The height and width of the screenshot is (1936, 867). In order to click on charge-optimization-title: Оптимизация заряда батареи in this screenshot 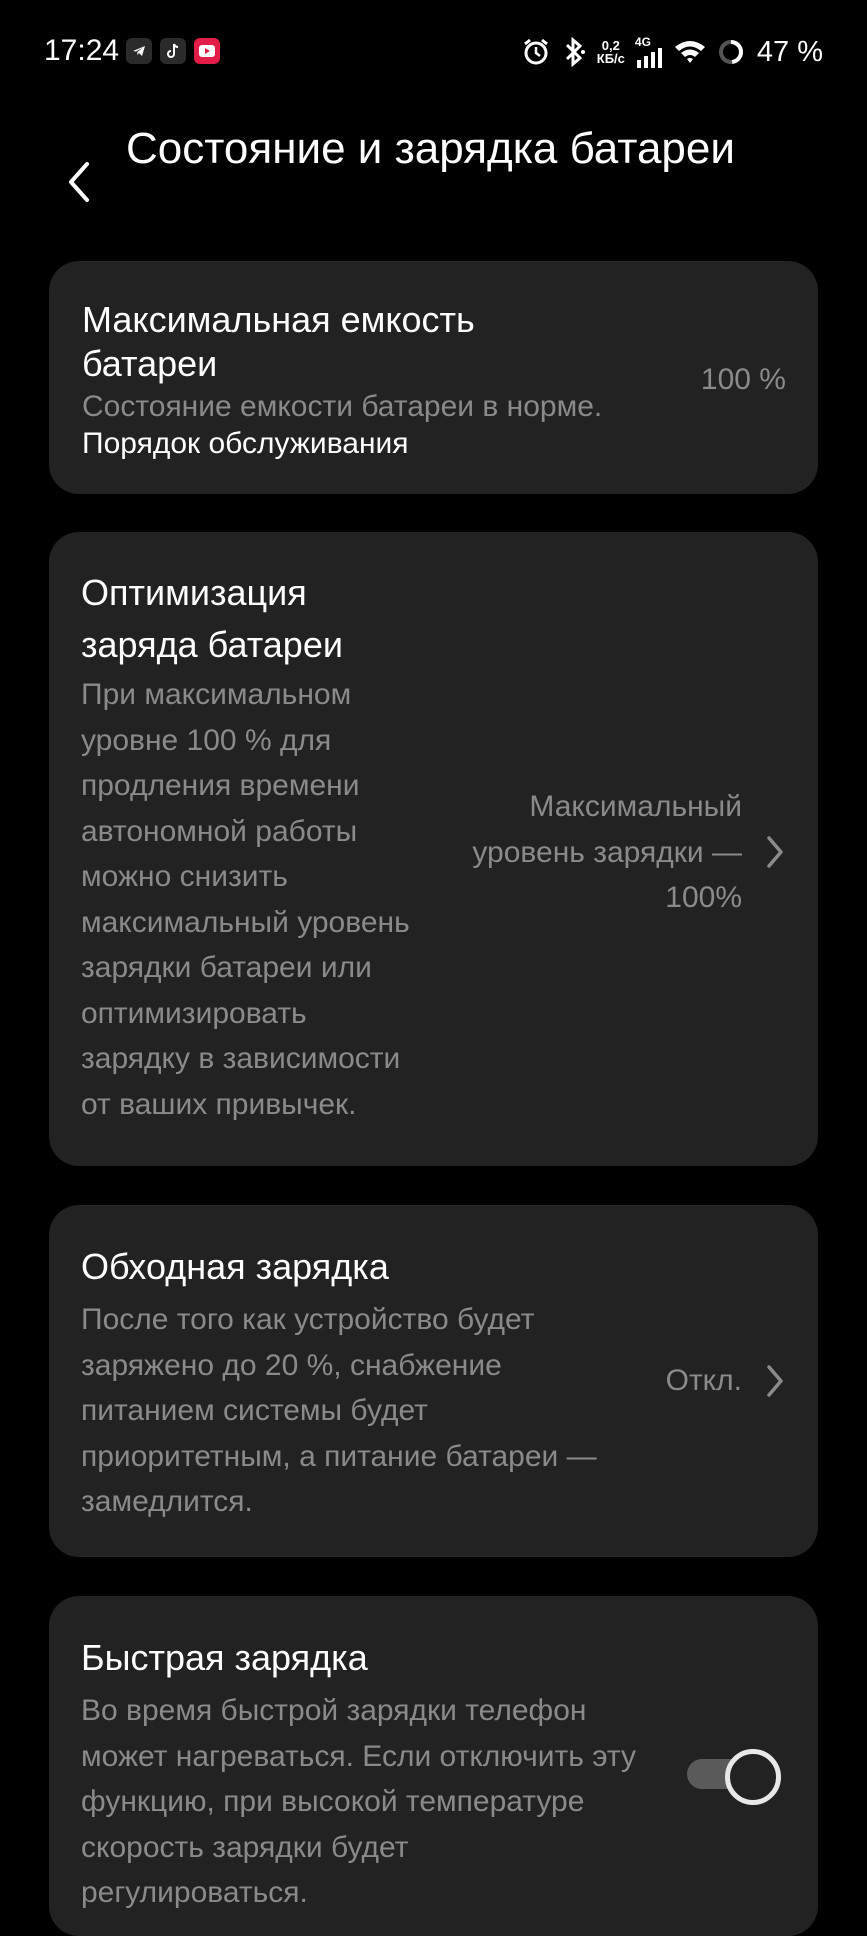, I will do `click(212, 618)`.